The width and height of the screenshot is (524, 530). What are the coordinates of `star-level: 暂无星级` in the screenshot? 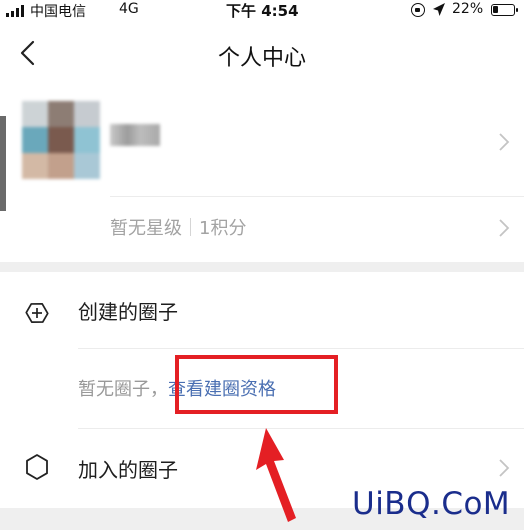 It's located at (146, 228).